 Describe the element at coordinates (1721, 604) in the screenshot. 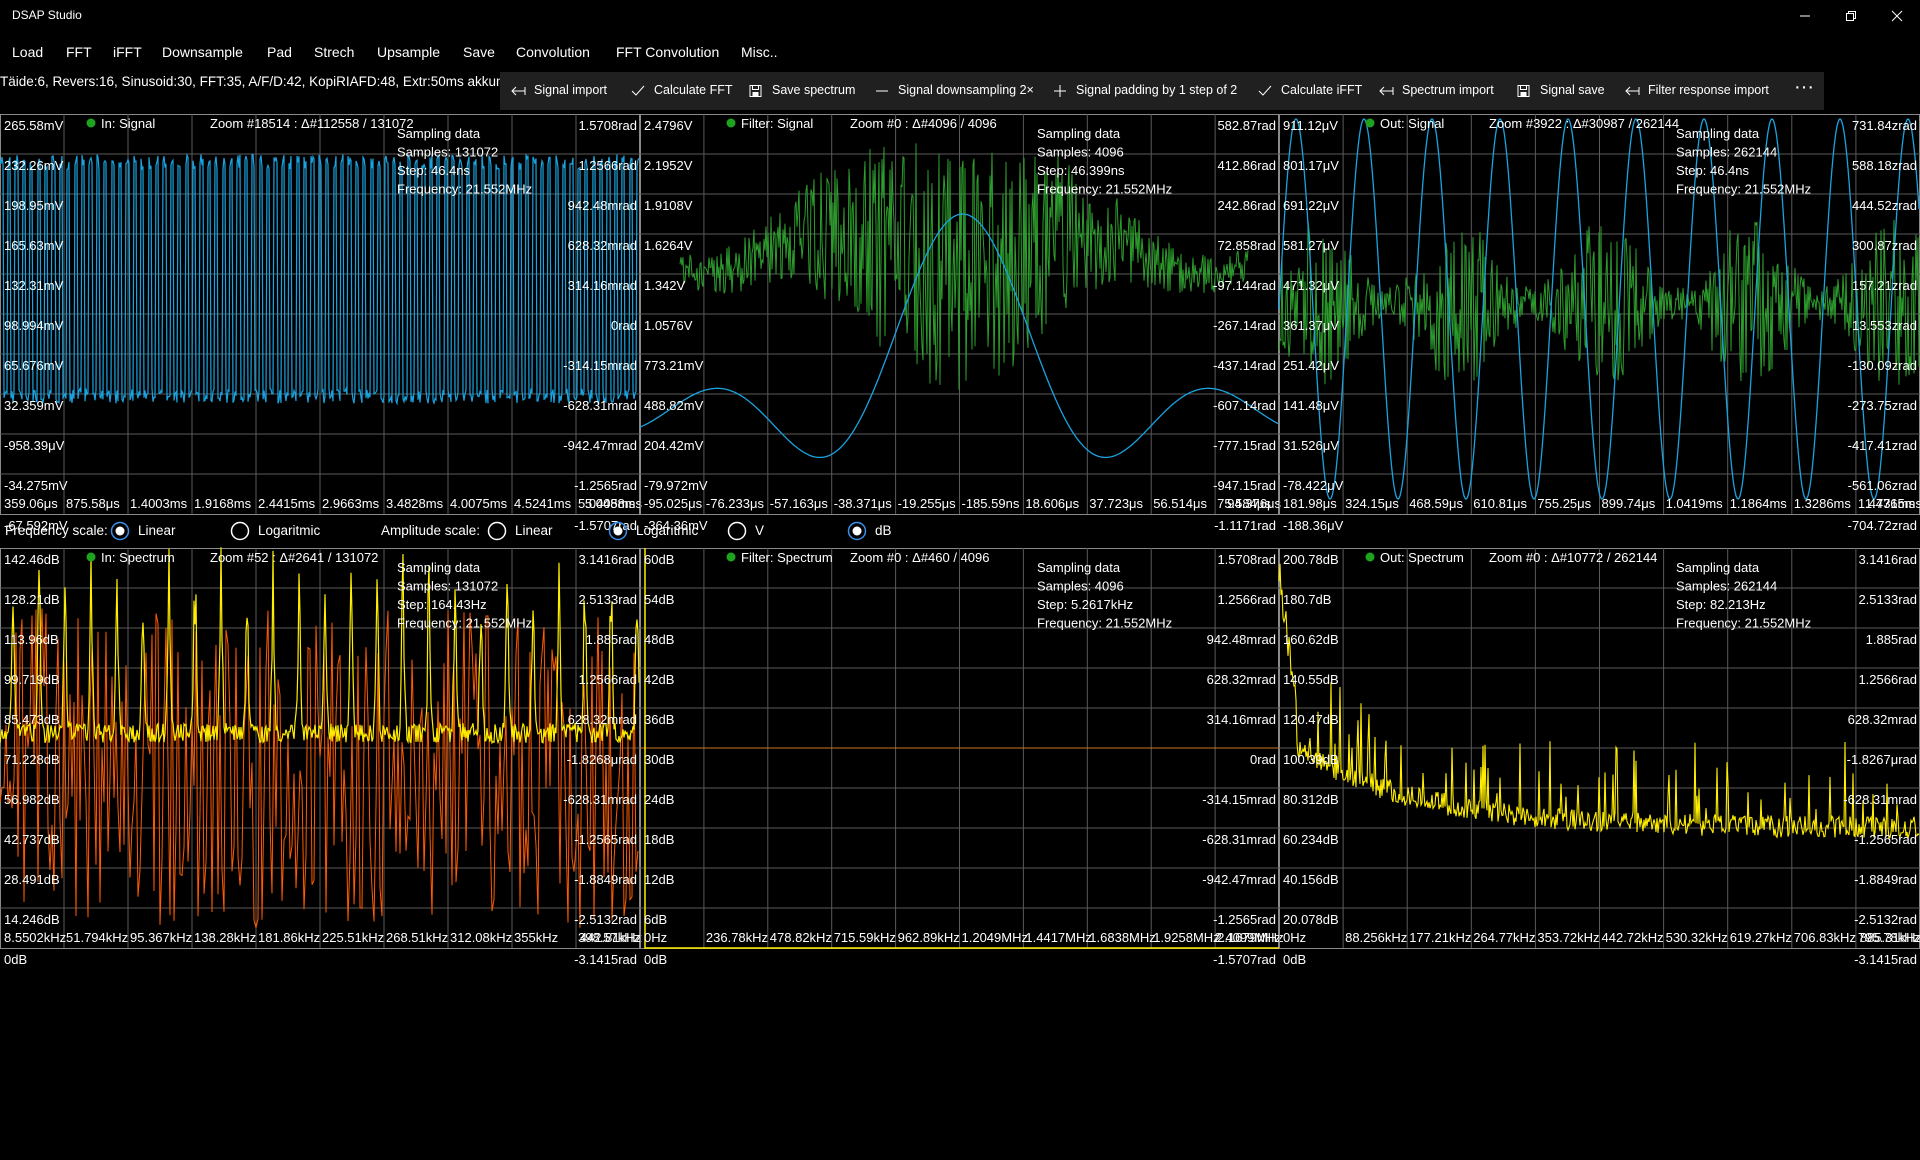

I see `sampling-info-out-spectrum: Step: 82.213Hz` at that location.